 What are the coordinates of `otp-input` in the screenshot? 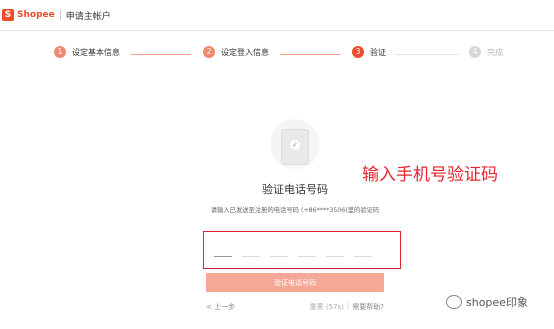 It's located at (293, 251).